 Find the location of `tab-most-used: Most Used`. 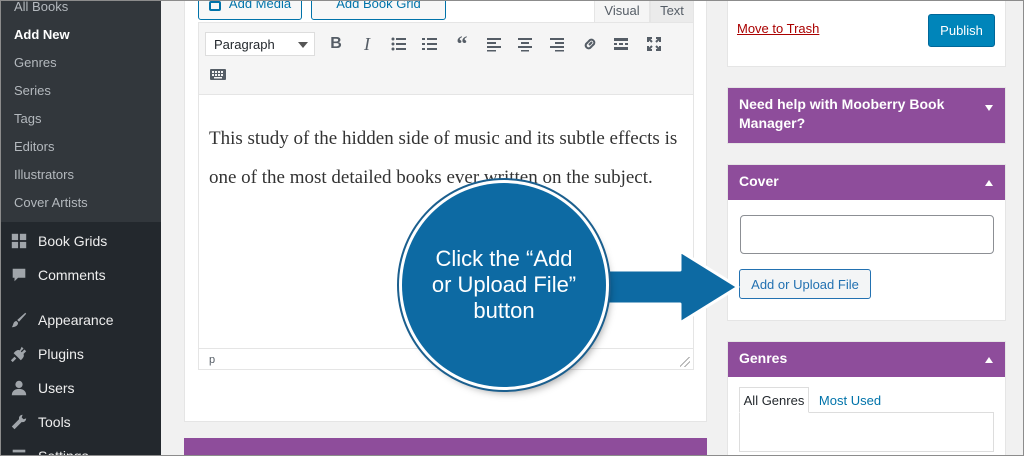

tab-most-used: Most Used is located at coordinates (850, 400).